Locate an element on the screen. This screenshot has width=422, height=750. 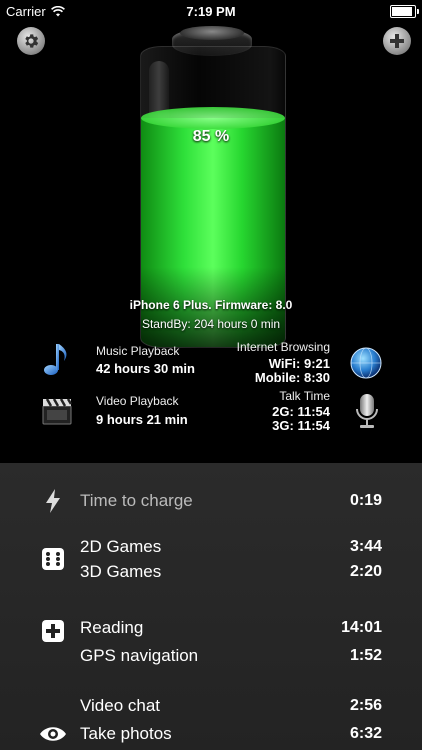
clapperboard-icon is located at coordinates (57, 411).